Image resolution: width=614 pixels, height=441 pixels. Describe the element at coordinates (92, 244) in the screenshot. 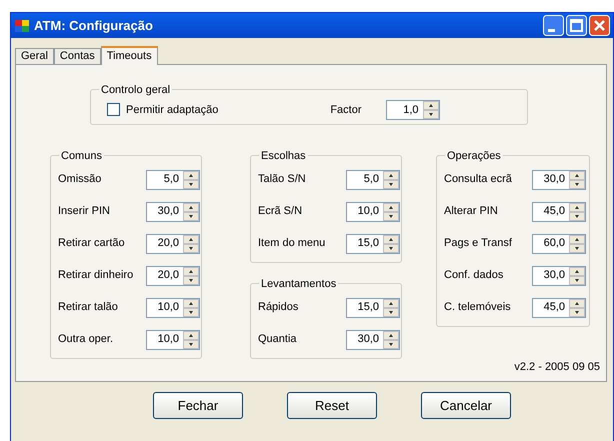

I see `field-label: Retirar cartão` at that location.